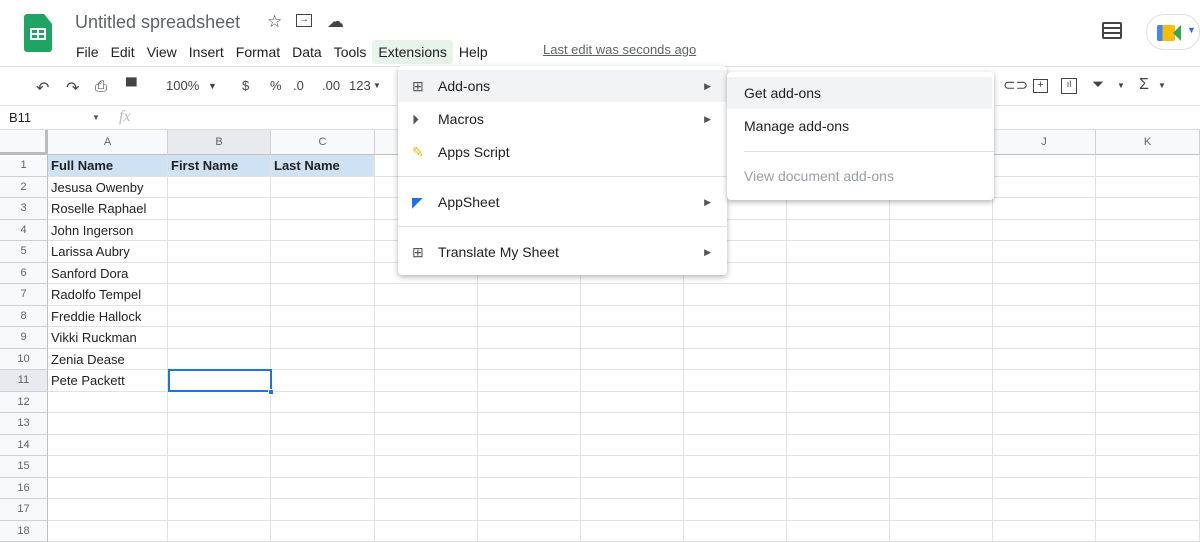  I want to click on cell-i8, so click(941, 316).